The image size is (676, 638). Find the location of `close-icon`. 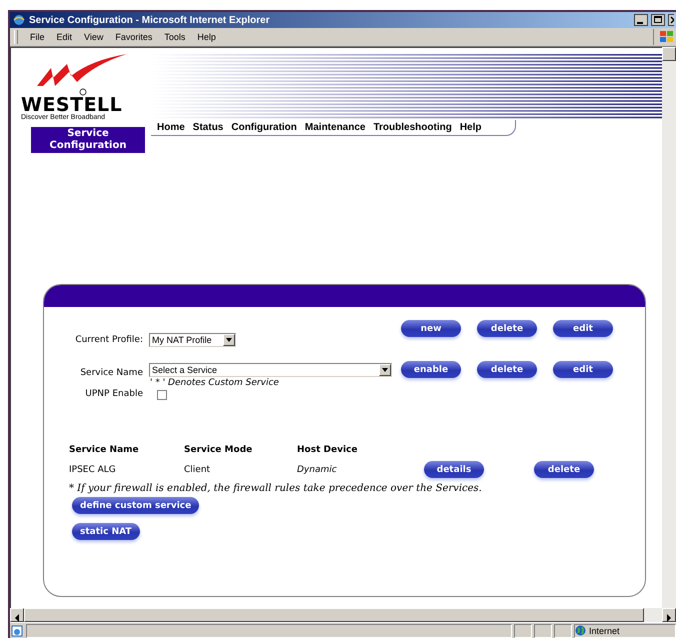

close-icon is located at coordinates (671, 20).